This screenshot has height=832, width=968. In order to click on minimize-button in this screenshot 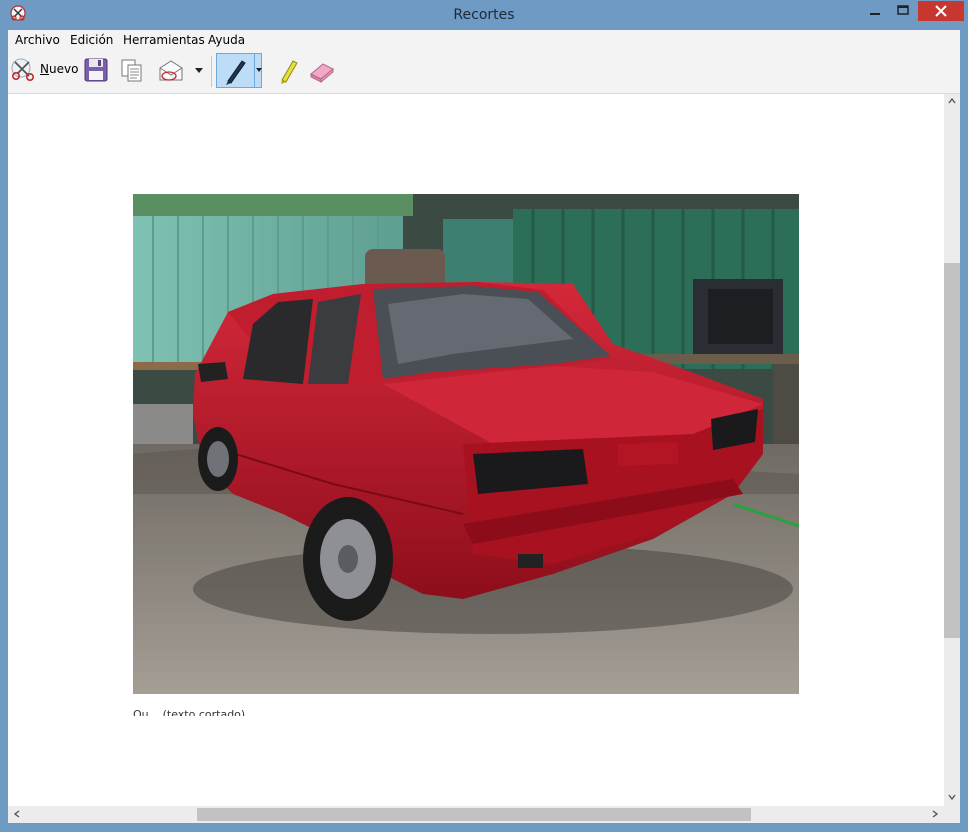, I will do `click(875, 11)`.